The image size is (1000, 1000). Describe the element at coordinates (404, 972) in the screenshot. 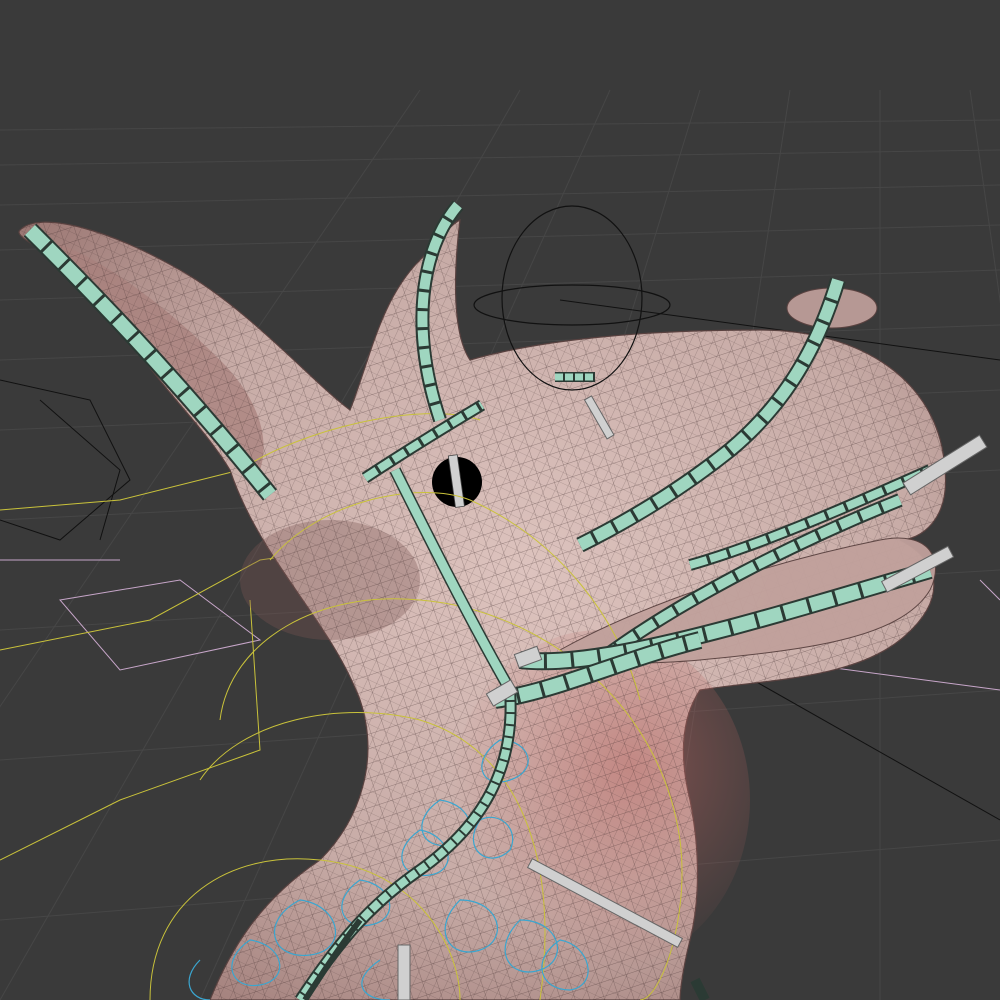

I see `control-bone-chest` at that location.